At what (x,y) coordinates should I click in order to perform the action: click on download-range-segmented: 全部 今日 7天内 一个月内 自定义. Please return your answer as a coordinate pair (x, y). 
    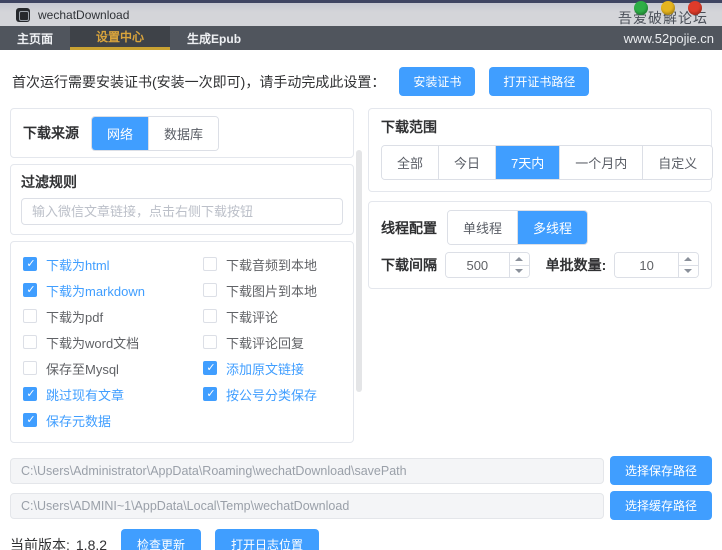
    Looking at the image, I should click on (547, 162).